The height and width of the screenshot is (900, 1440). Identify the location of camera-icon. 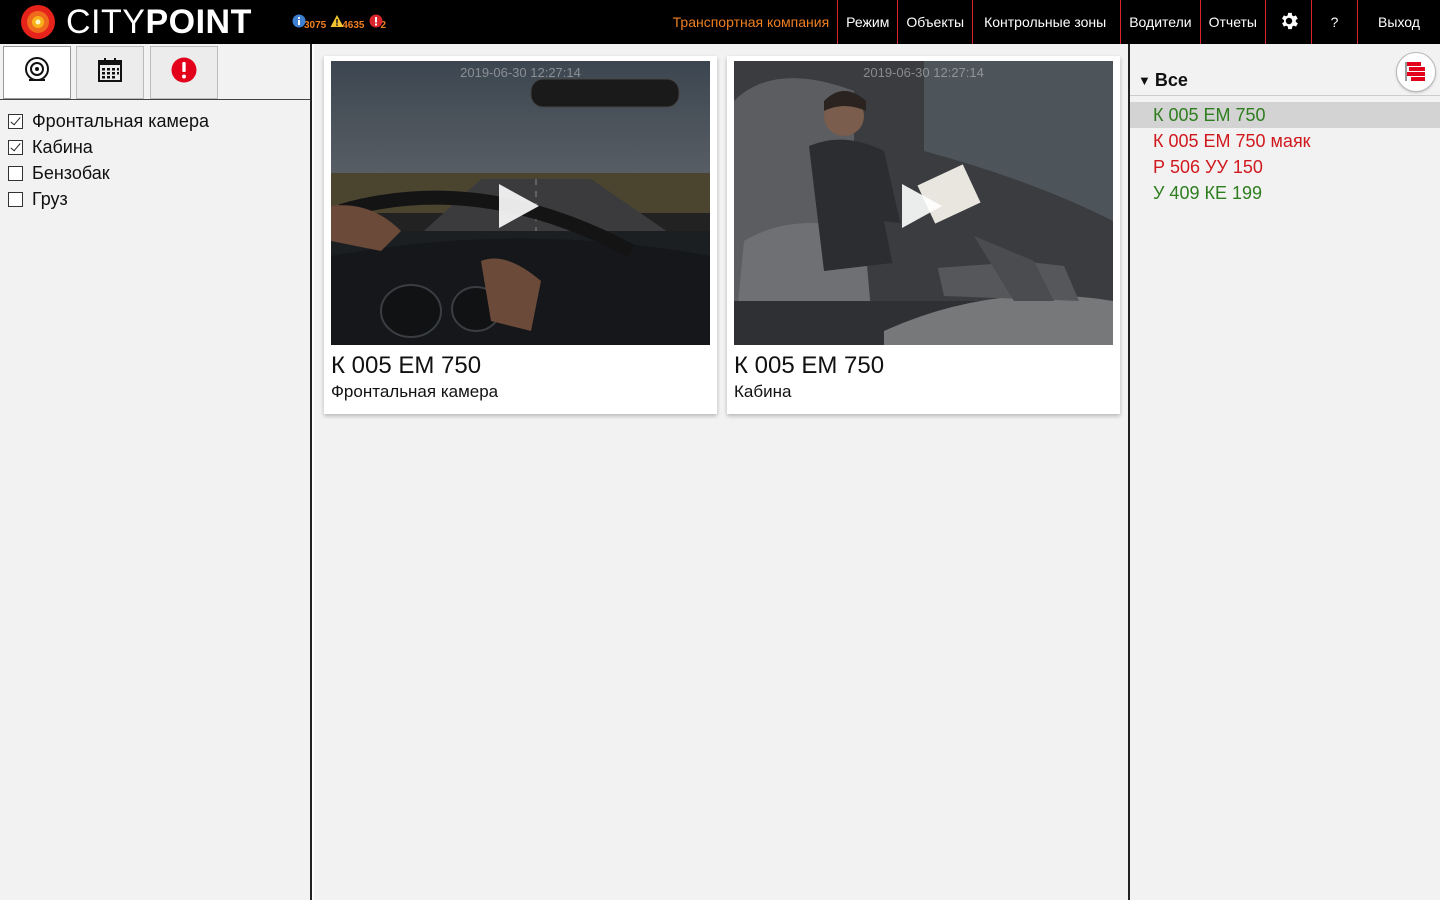
(37, 72).